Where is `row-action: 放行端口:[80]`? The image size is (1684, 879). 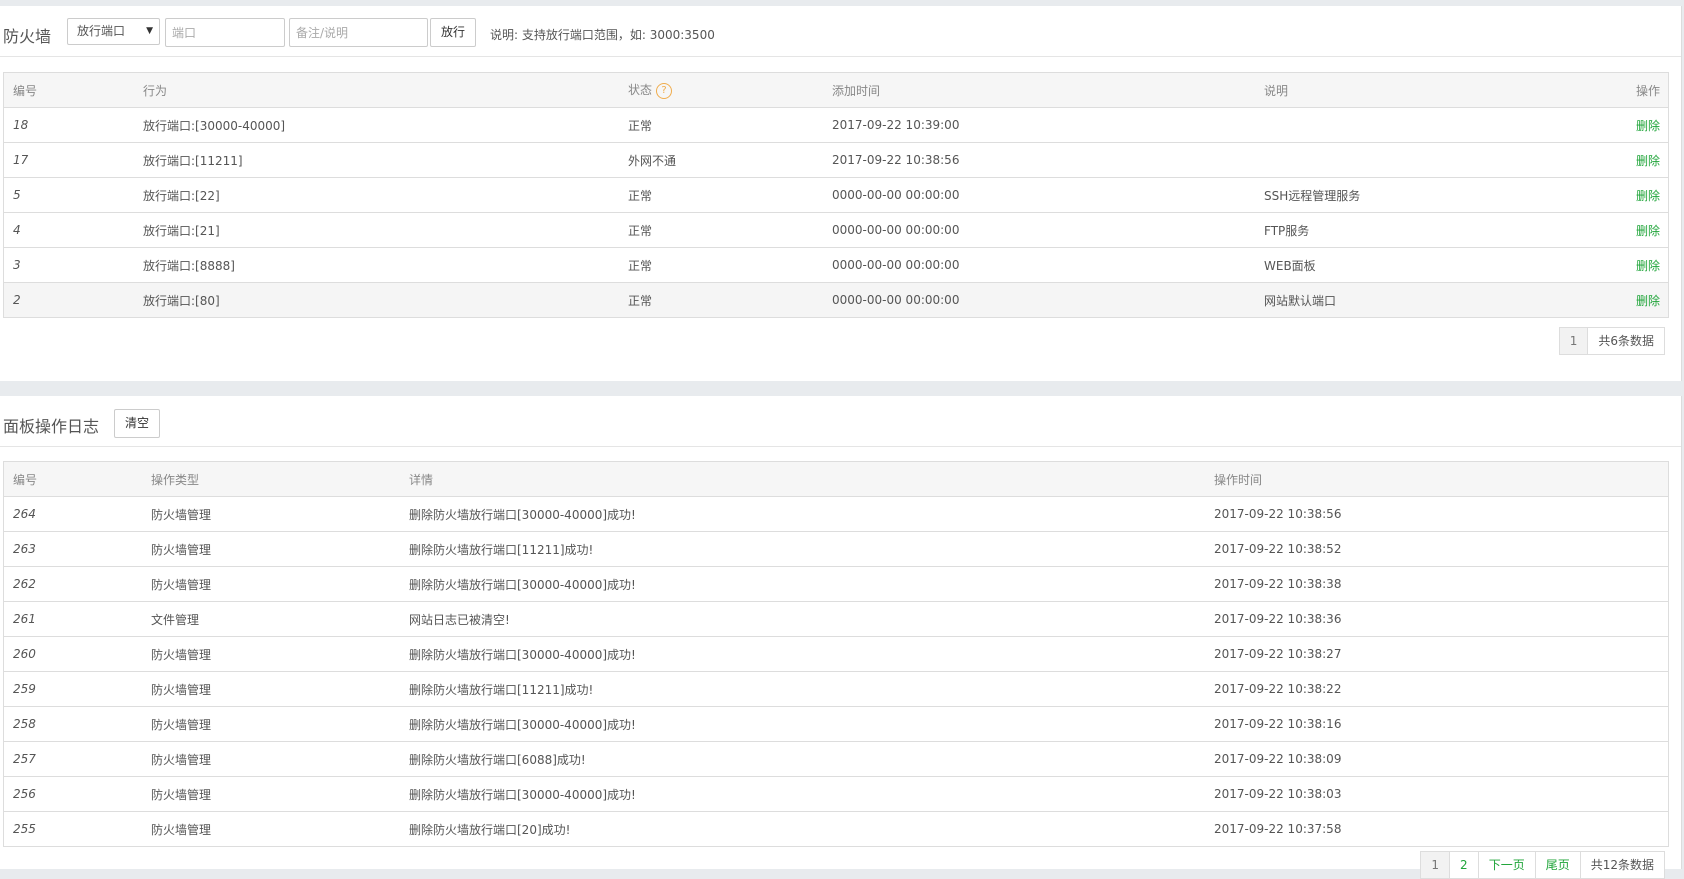 row-action: 放行端口:[80] is located at coordinates (181, 300).